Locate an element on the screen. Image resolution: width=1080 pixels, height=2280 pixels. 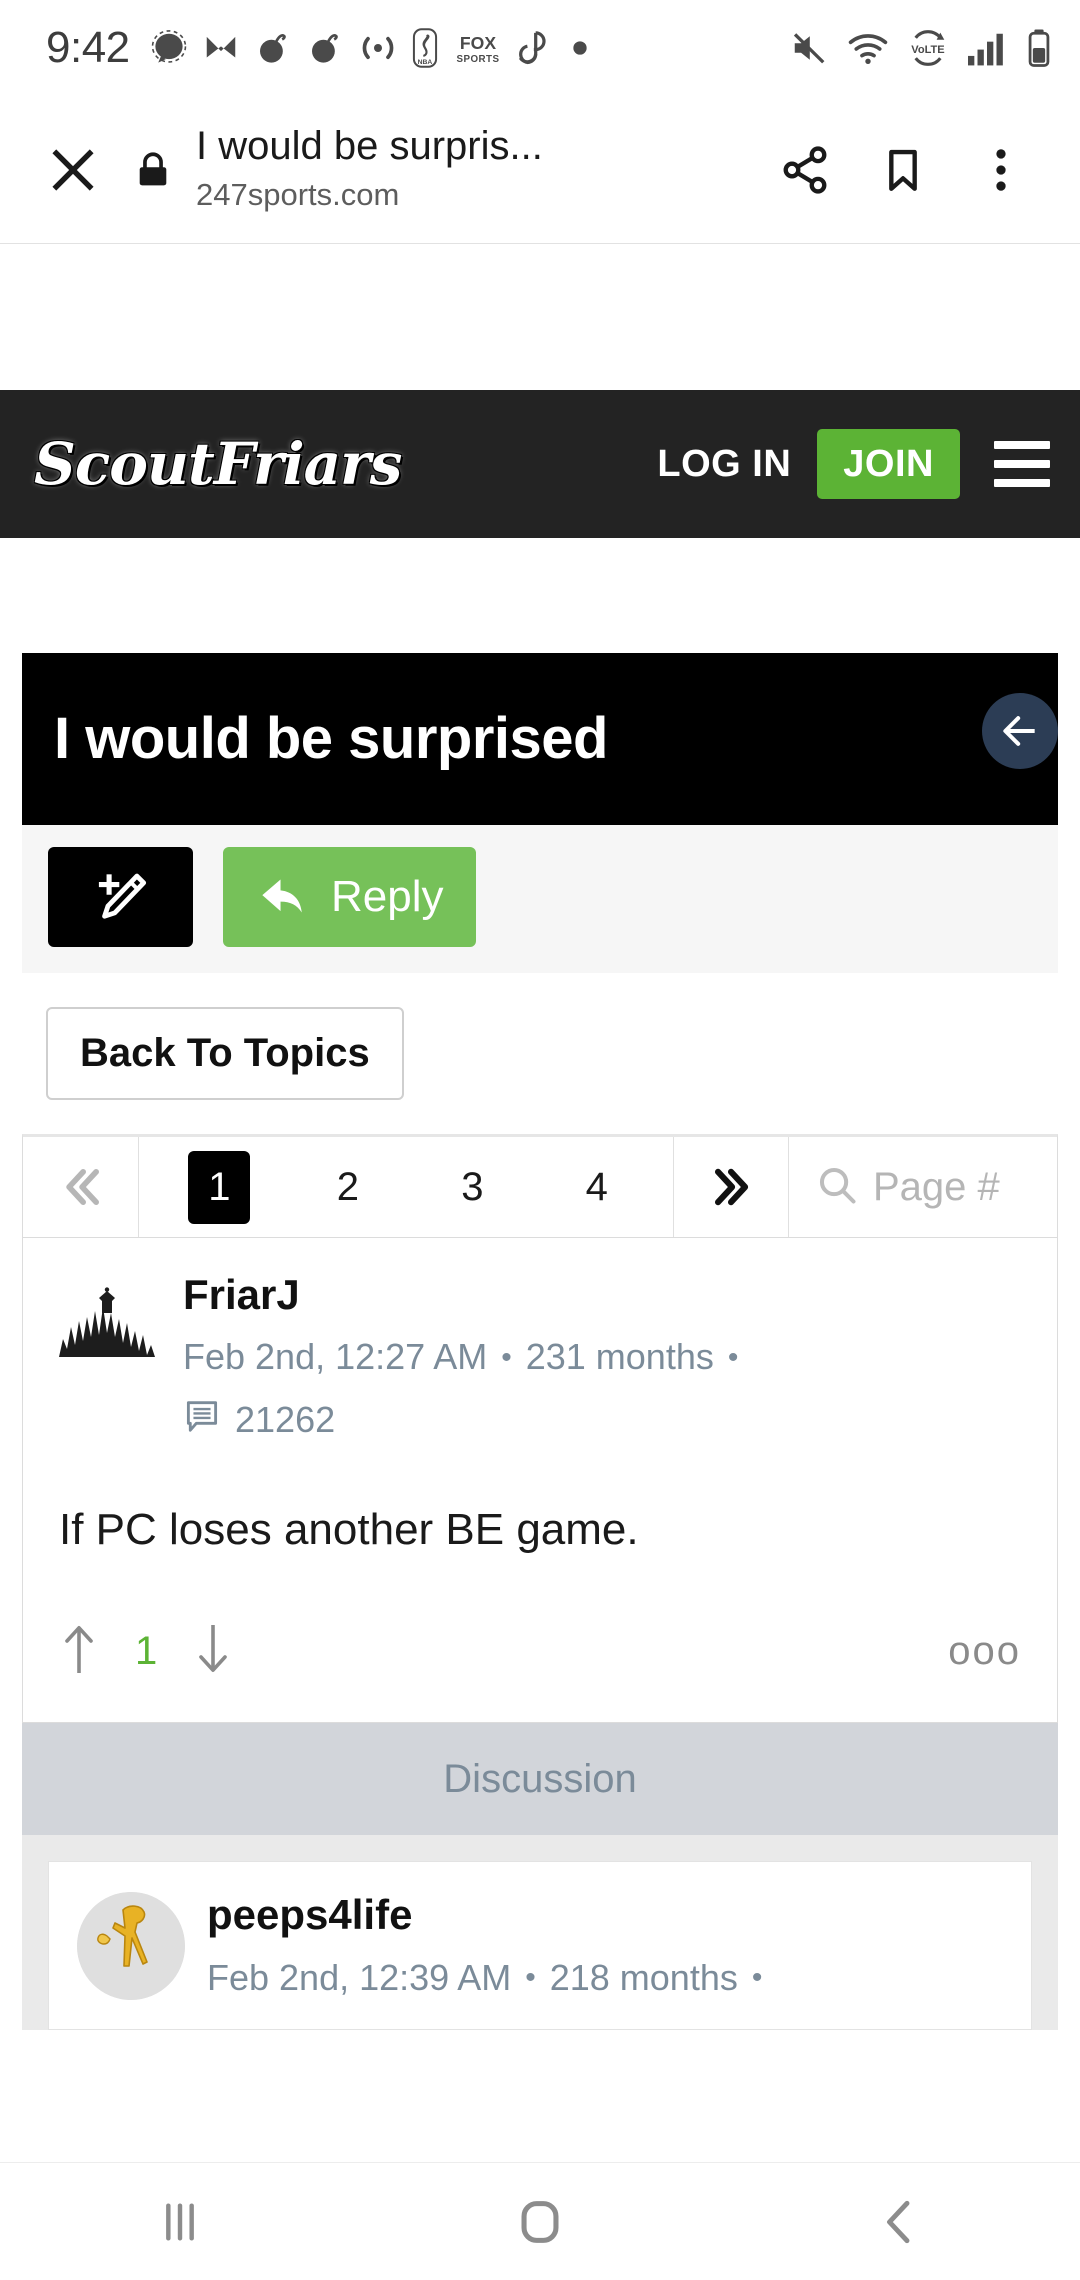
status-bar: 9:42 NBA FOX SPORTS VoLTE is located at coordinates (540, 48).